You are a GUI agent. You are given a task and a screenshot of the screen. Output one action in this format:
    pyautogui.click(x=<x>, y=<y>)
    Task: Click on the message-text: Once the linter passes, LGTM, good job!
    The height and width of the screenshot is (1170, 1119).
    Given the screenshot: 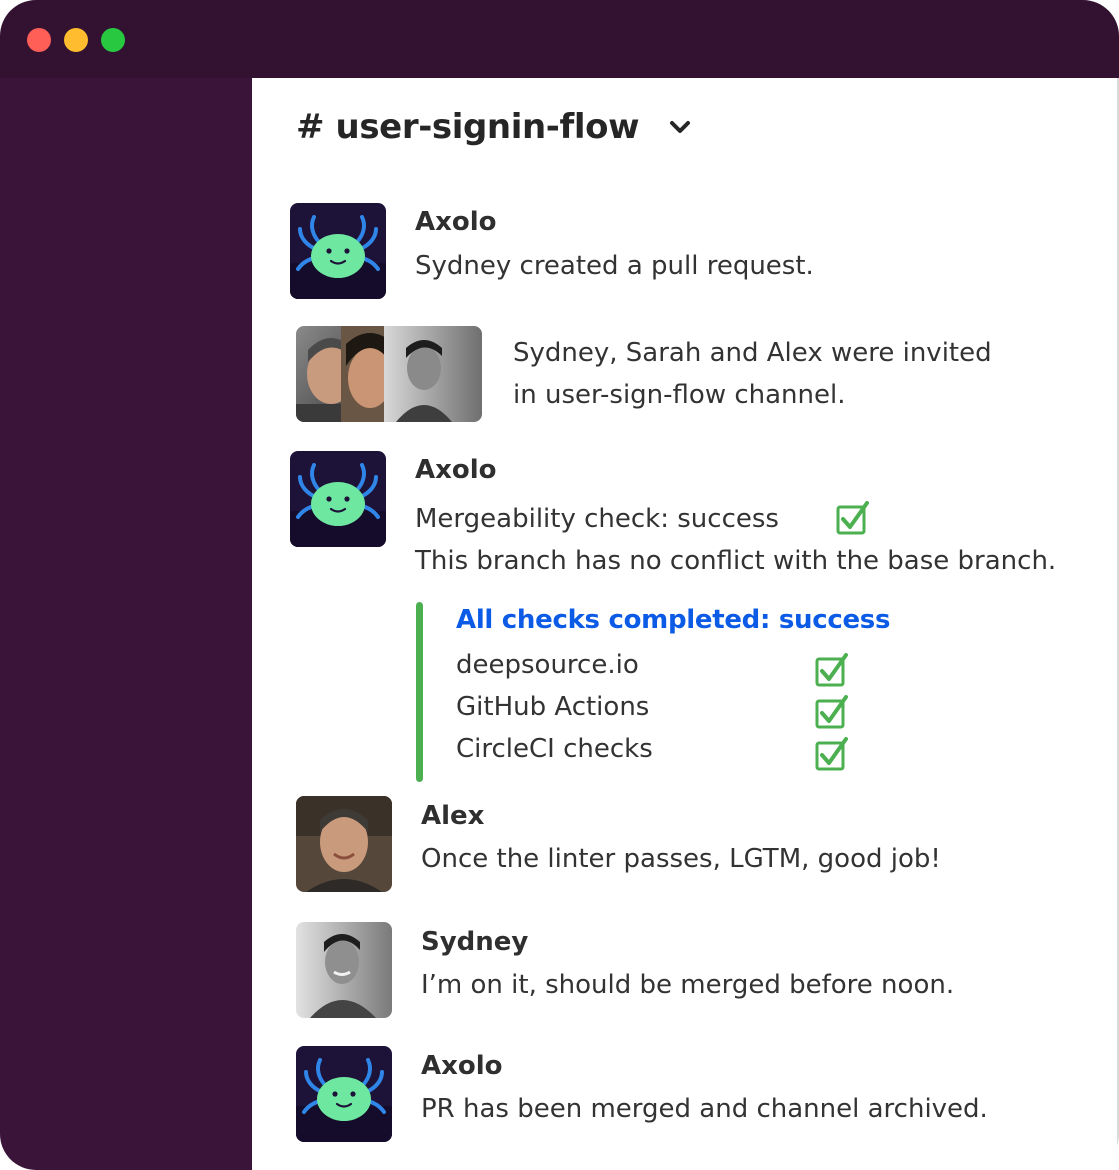 What is the action you would take?
    pyautogui.click(x=681, y=859)
    